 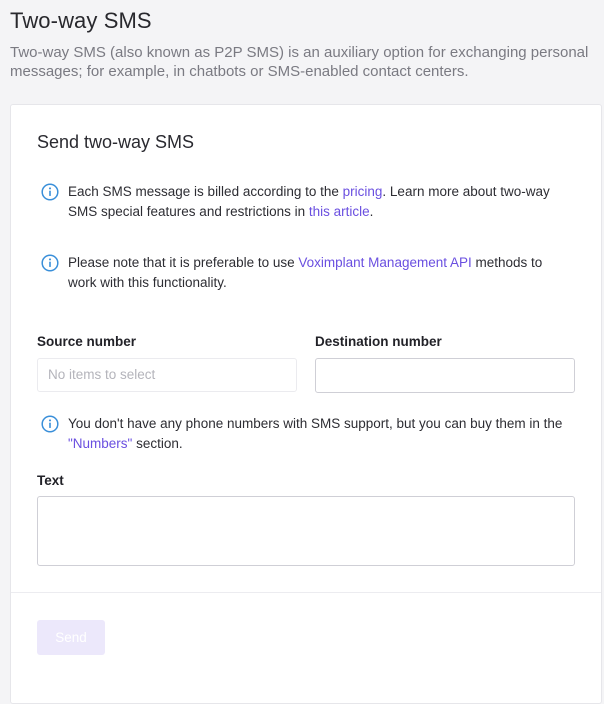 I want to click on text-textarea, so click(x=306, y=531).